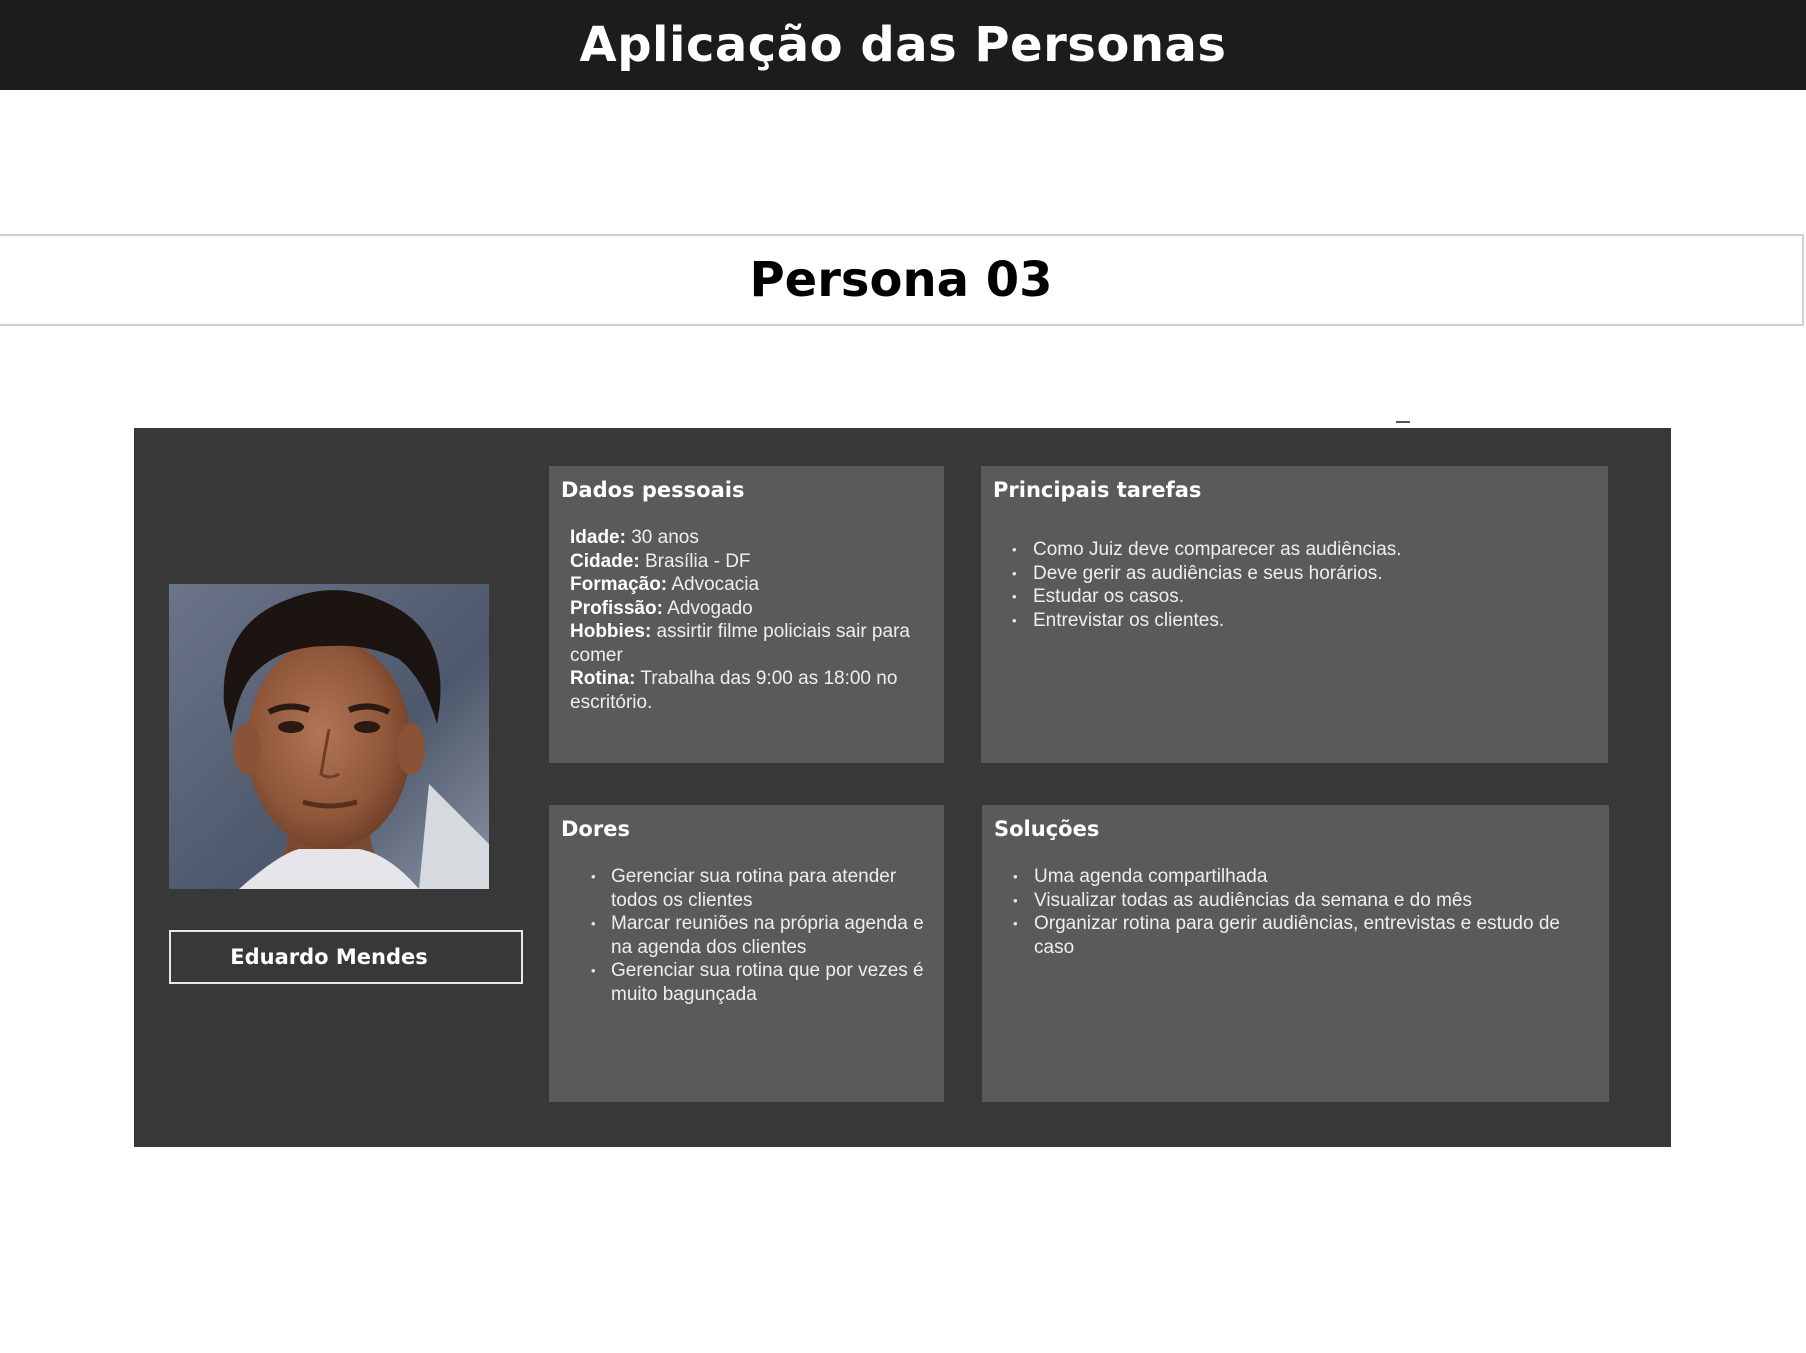 The image size is (1806, 1353). Describe the element at coordinates (1295, 877) in the screenshot. I see `list-item: Uma agenda compartilhada` at that location.